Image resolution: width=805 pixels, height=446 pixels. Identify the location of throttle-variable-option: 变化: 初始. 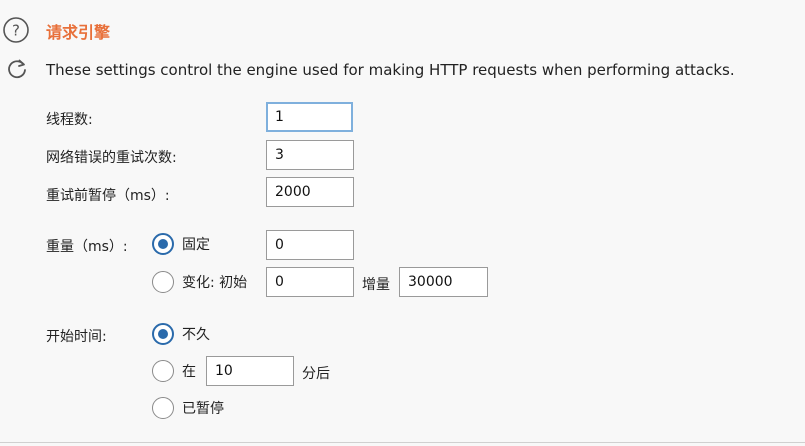
(199, 282).